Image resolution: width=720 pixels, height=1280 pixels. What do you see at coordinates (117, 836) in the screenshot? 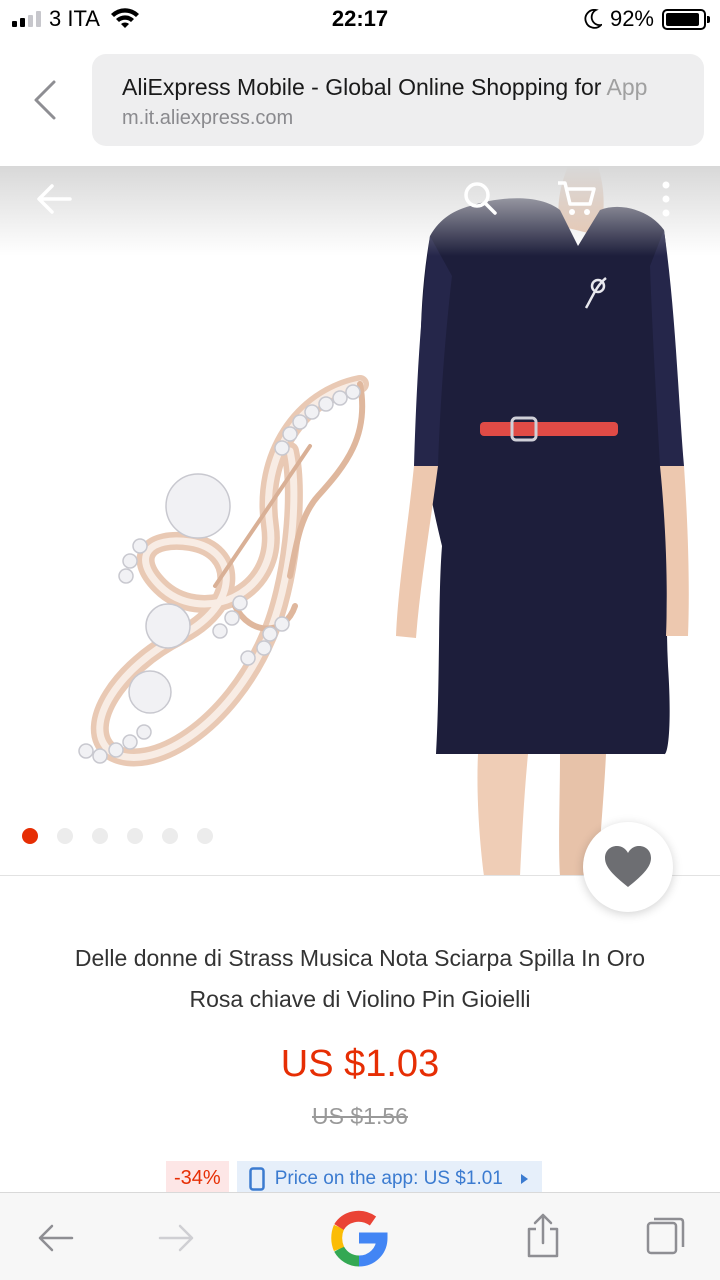
I see `gallery-pagination` at bounding box center [117, 836].